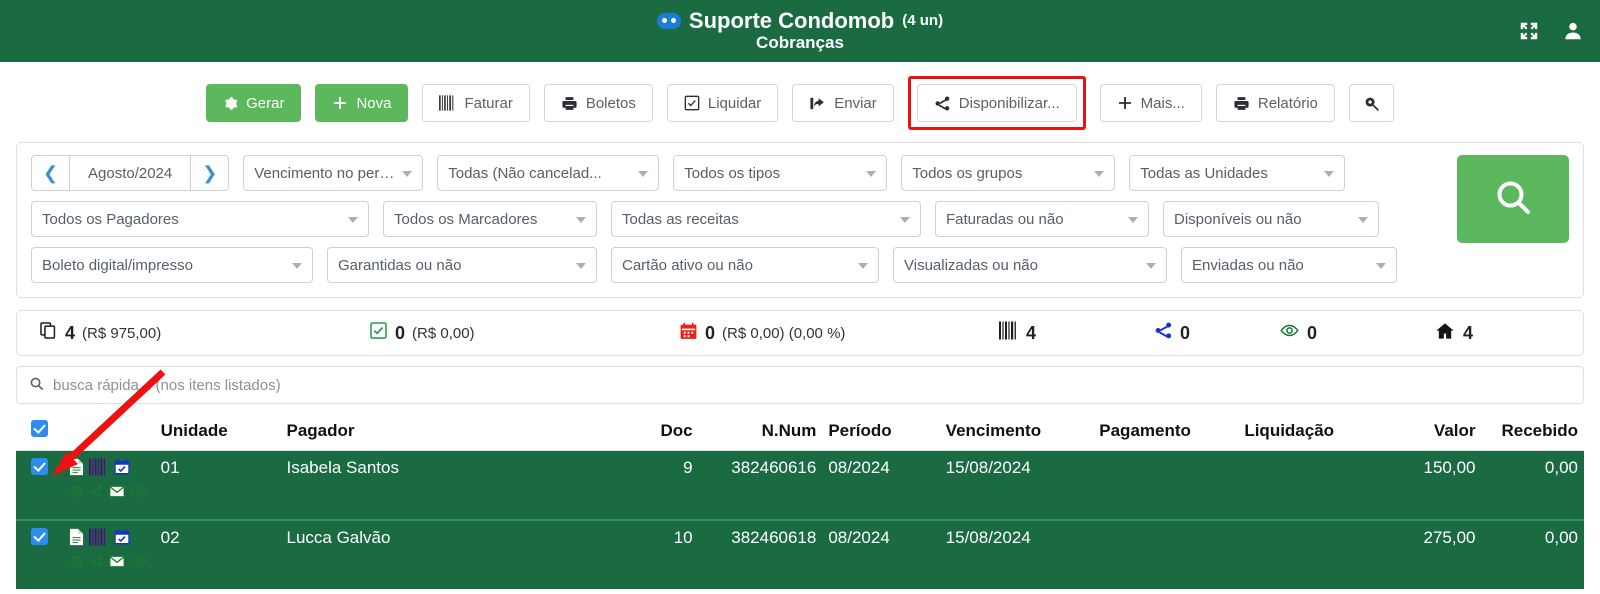  What do you see at coordinates (1431, 432) in the screenshot?
I see `col-header-valor: Valor` at bounding box center [1431, 432].